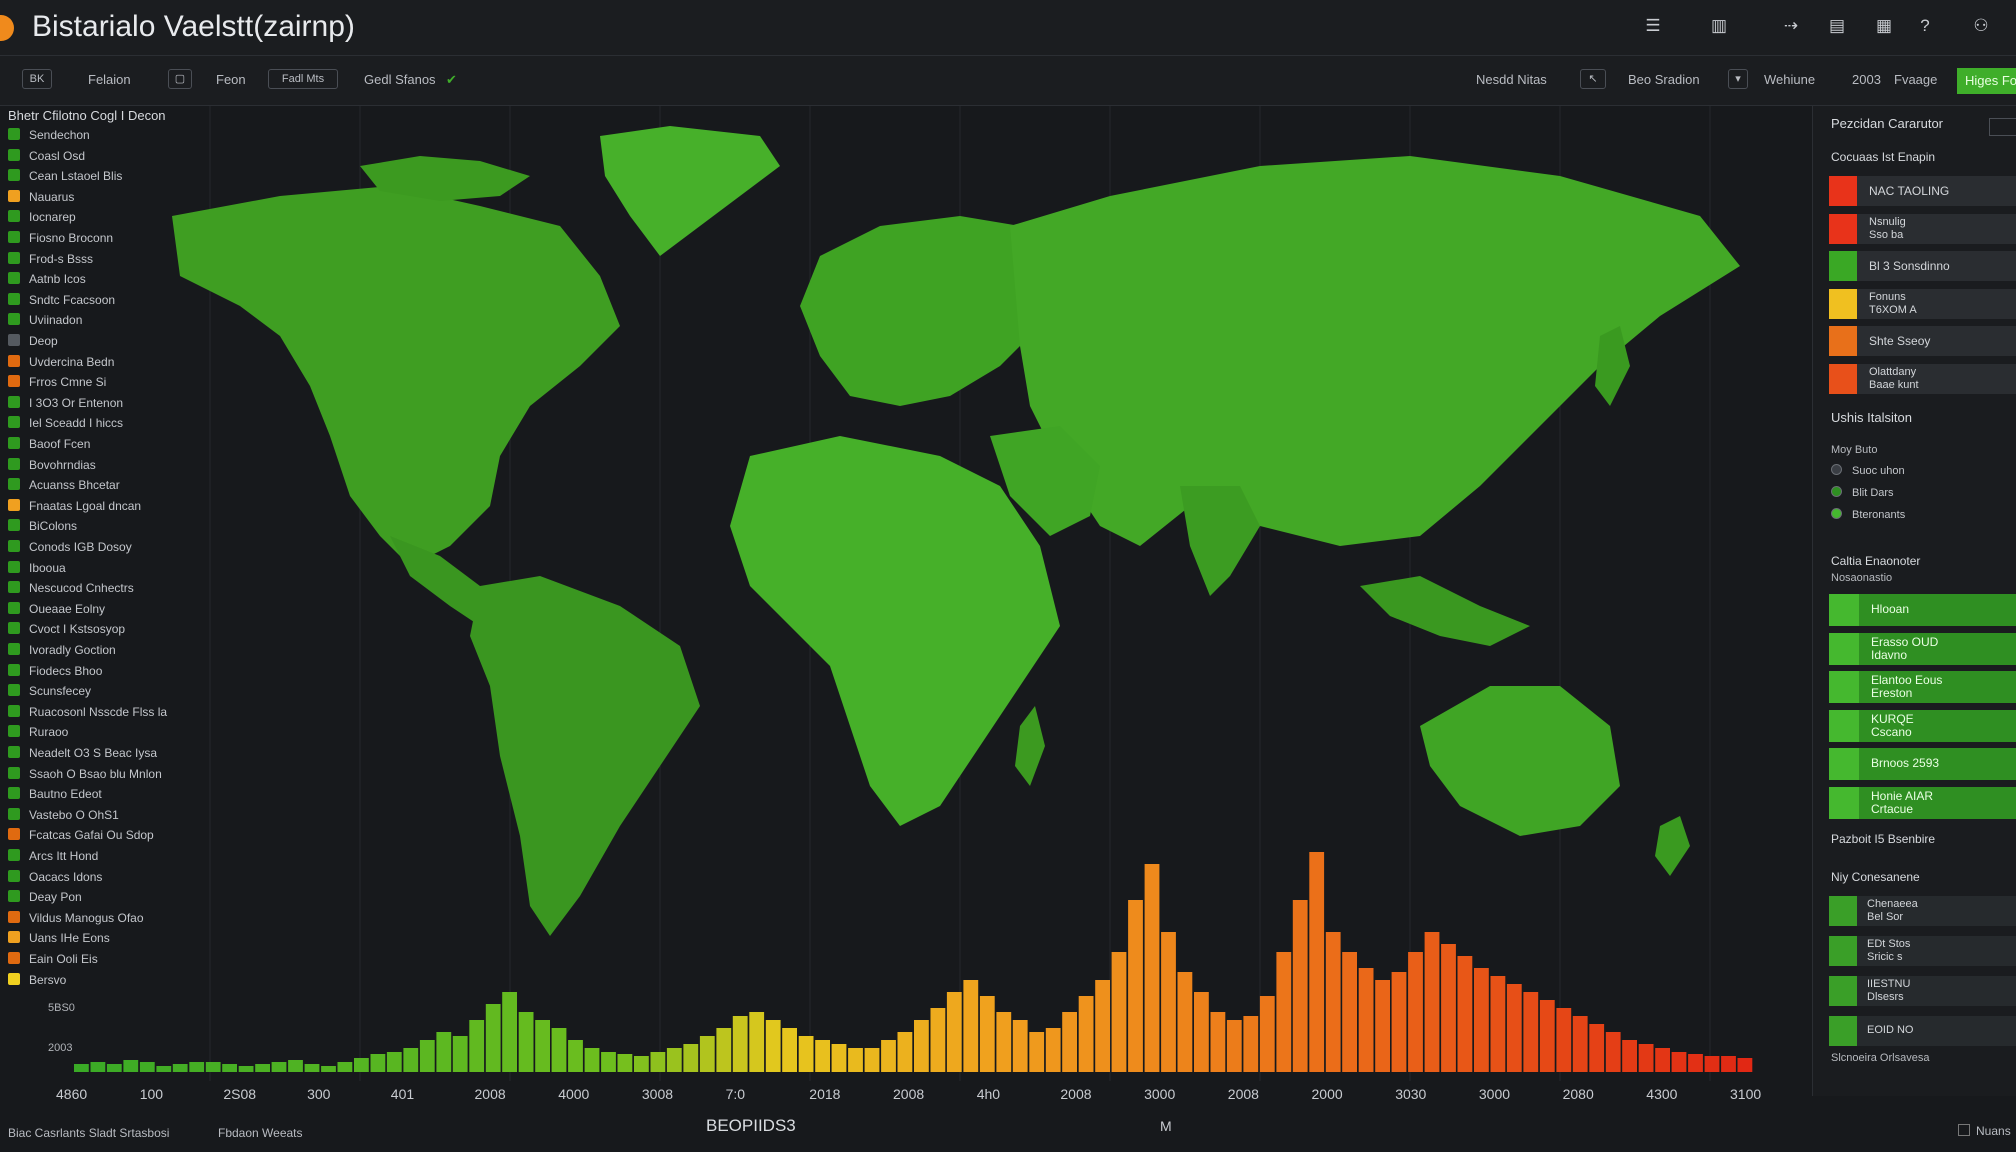 This screenshot has height=1152, width=2016. What do you see at coordinates (1719, 26) in the screenshot?
I see `library-icon: ▥` at bounding box center [1719, 26].